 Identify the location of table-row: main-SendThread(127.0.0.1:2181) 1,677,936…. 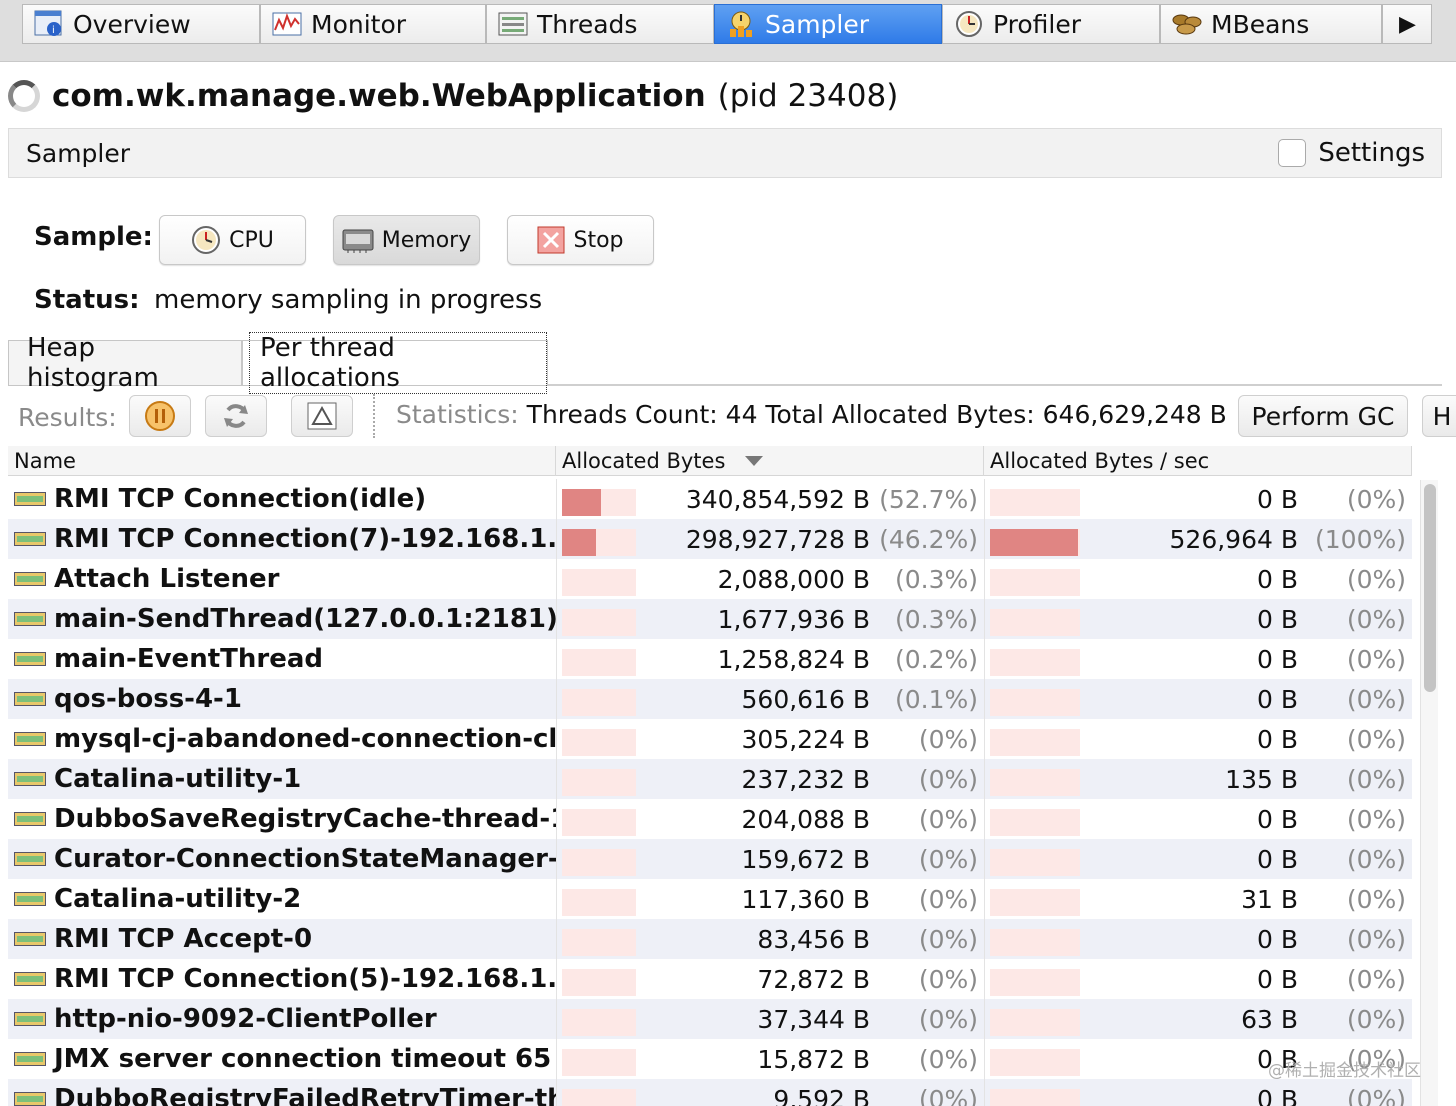
(710, 619).